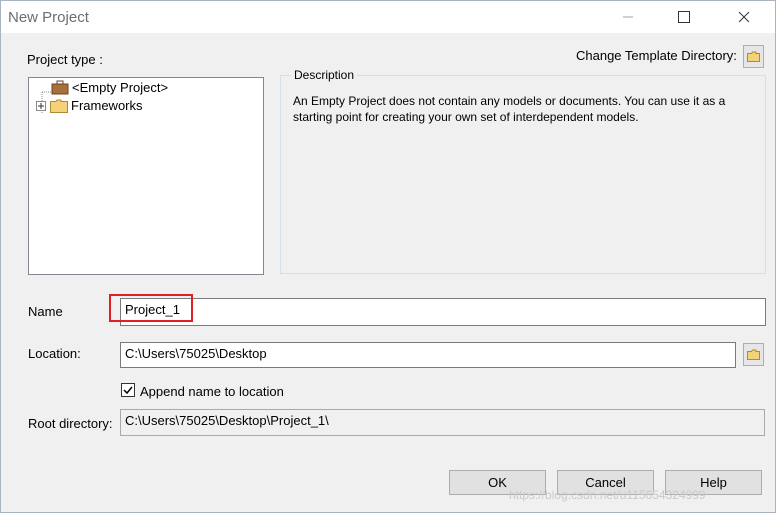 The height and width of the screenshot is (513, 776). What do you see at coordinates (54, 353) in the screenshot?
I see `location-label: Location:` at bounding box center [54, 353].